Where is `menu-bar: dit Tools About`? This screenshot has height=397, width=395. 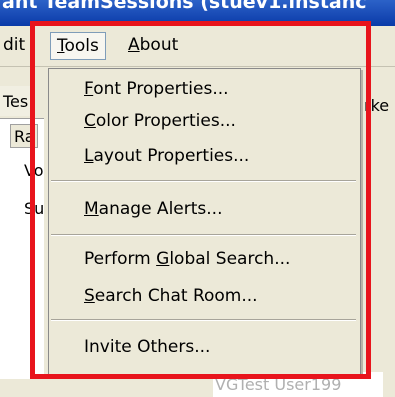 menu-bar: dit Tools About is located at coordinates (197, 46).